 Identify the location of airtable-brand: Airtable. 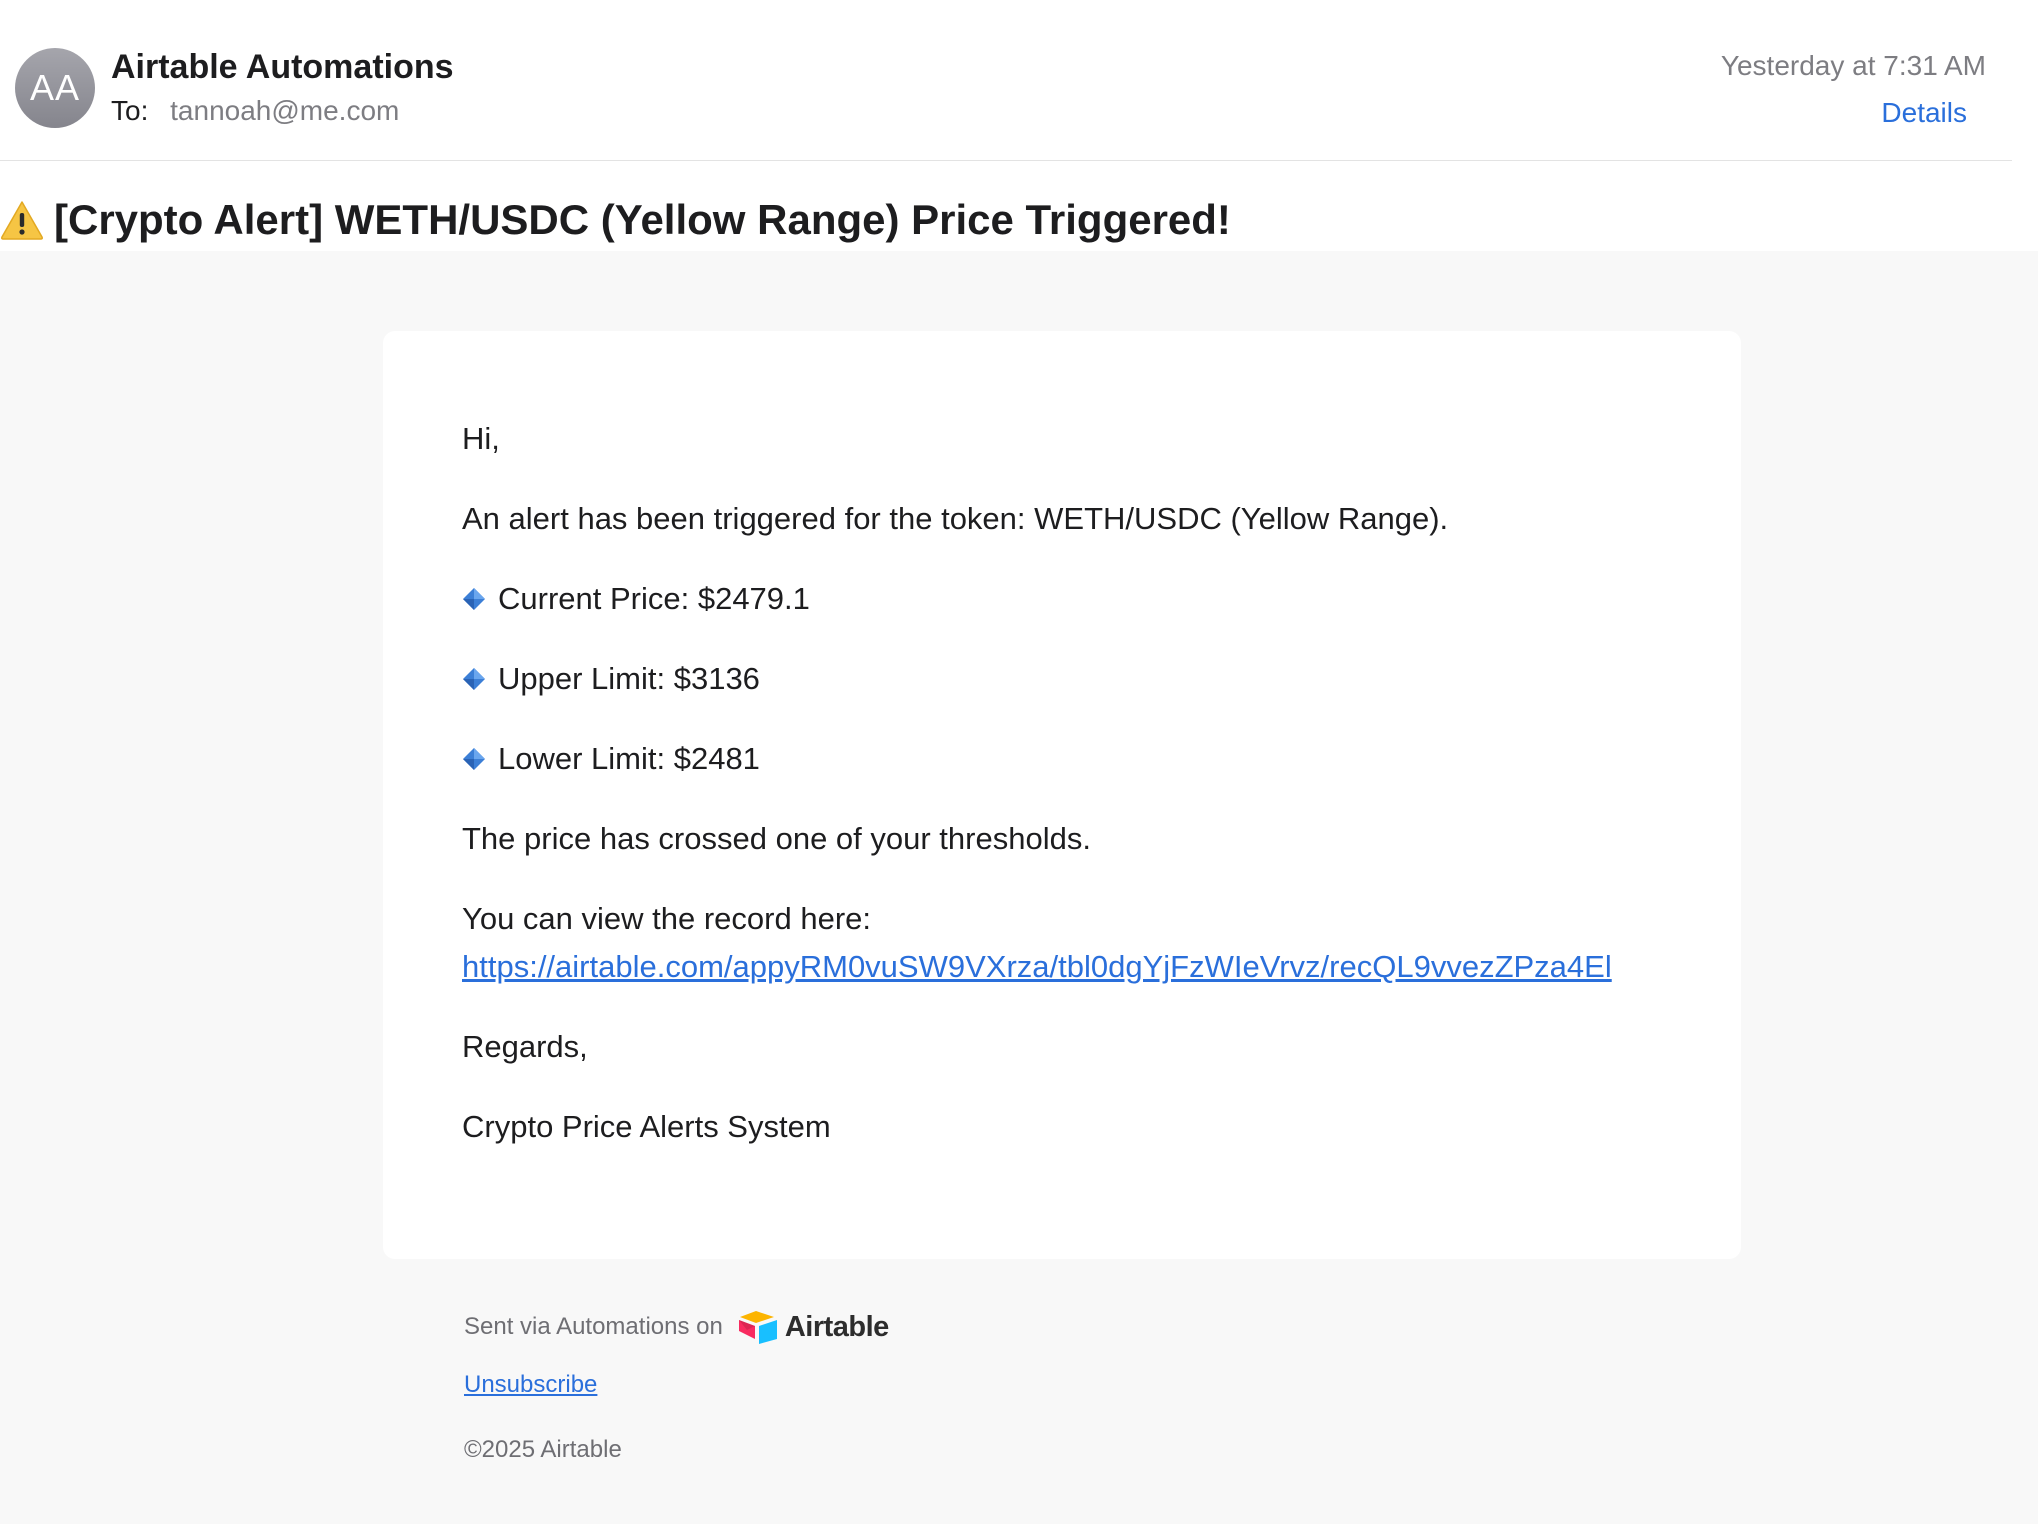
(836, 1326).